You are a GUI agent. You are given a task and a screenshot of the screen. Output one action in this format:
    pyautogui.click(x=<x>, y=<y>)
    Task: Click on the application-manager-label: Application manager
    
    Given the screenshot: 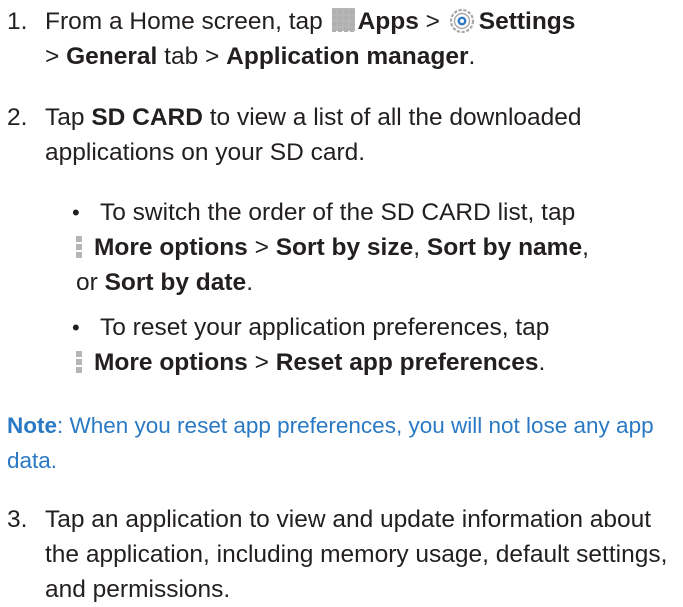 What is the action you would take?
    pyautogui.click(x=347, y=56)
    